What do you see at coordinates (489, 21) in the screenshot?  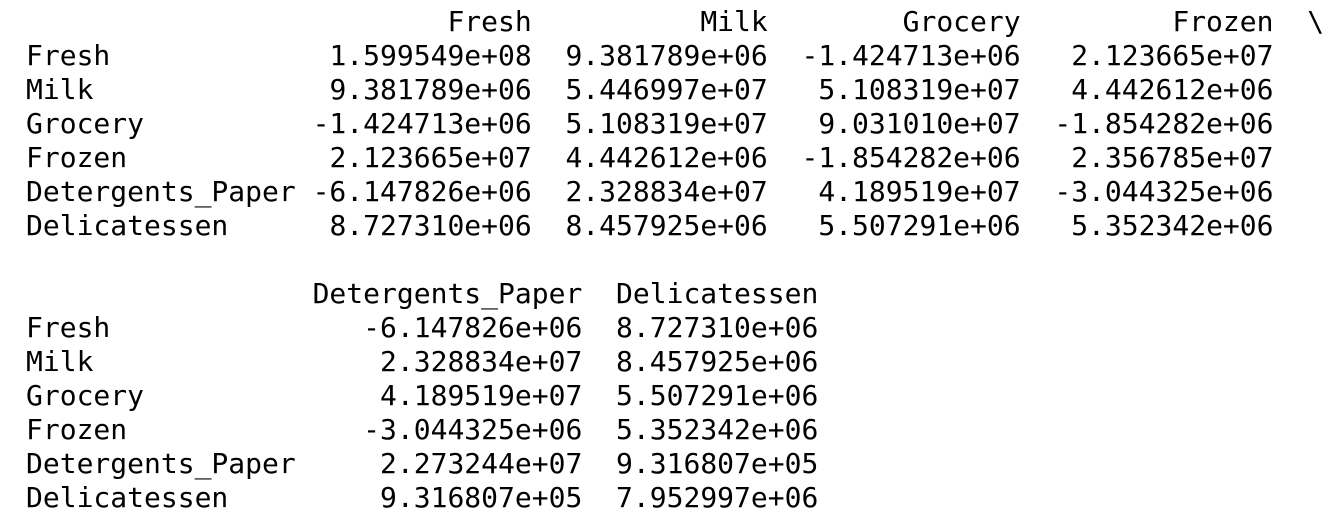 I see `column-header: Fresh` at bounding box center [489, 21].